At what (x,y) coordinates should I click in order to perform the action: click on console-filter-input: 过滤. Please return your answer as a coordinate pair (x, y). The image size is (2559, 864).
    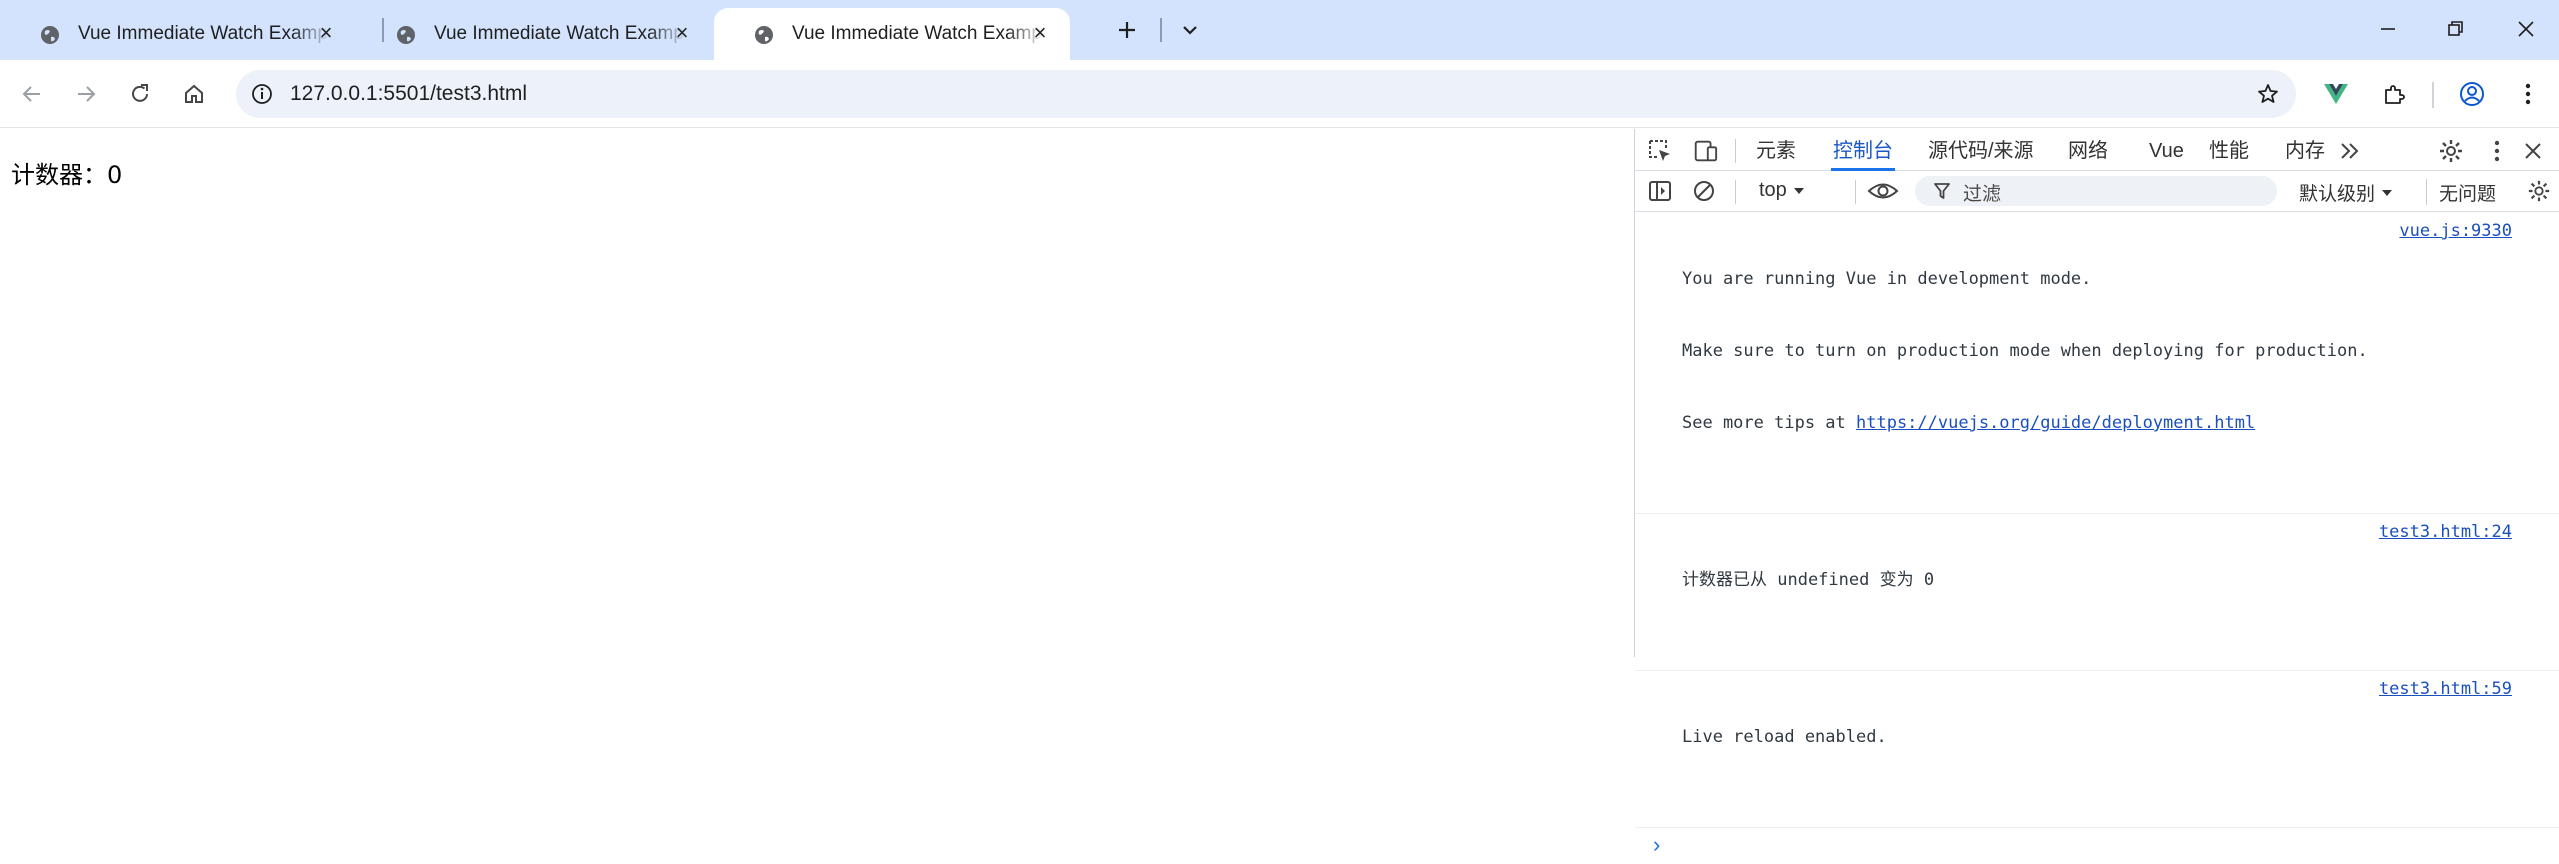
    Looking at the image, I should click on (2096, 191).